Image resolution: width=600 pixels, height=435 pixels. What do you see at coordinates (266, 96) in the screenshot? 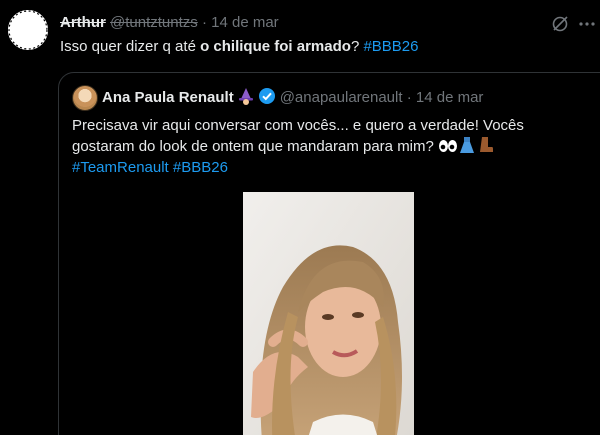
I see `verified-badge-icon` at bounding box center [266, 96].